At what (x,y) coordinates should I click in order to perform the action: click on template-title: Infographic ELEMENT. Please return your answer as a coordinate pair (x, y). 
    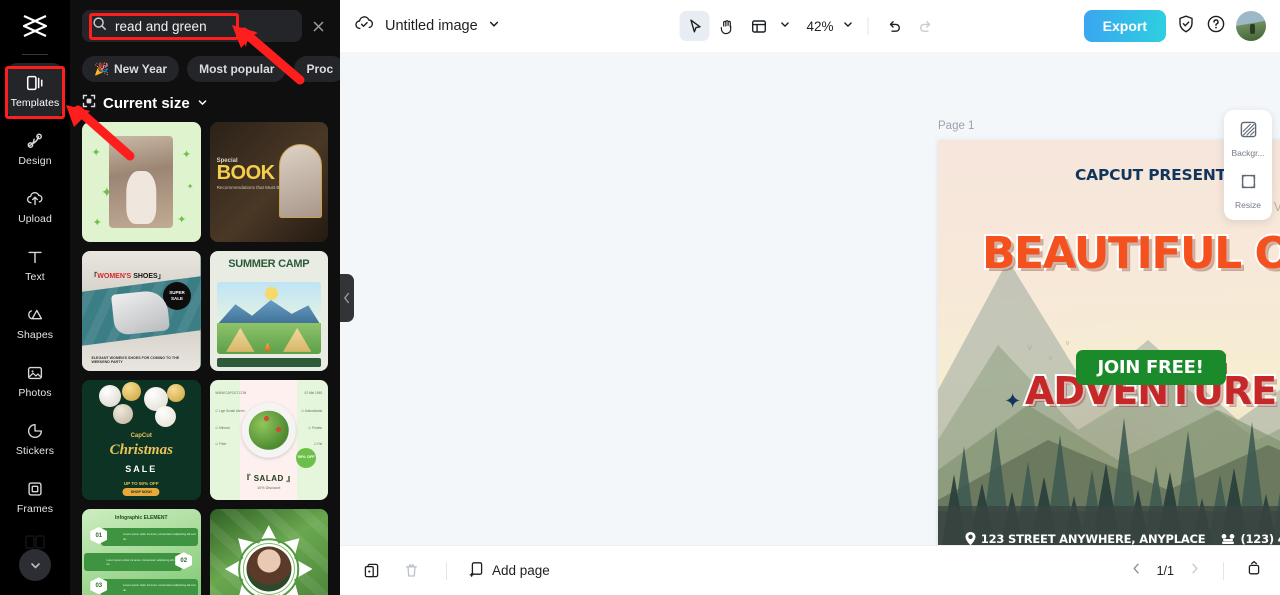
    Looking at the image, I should click on (141, 518).